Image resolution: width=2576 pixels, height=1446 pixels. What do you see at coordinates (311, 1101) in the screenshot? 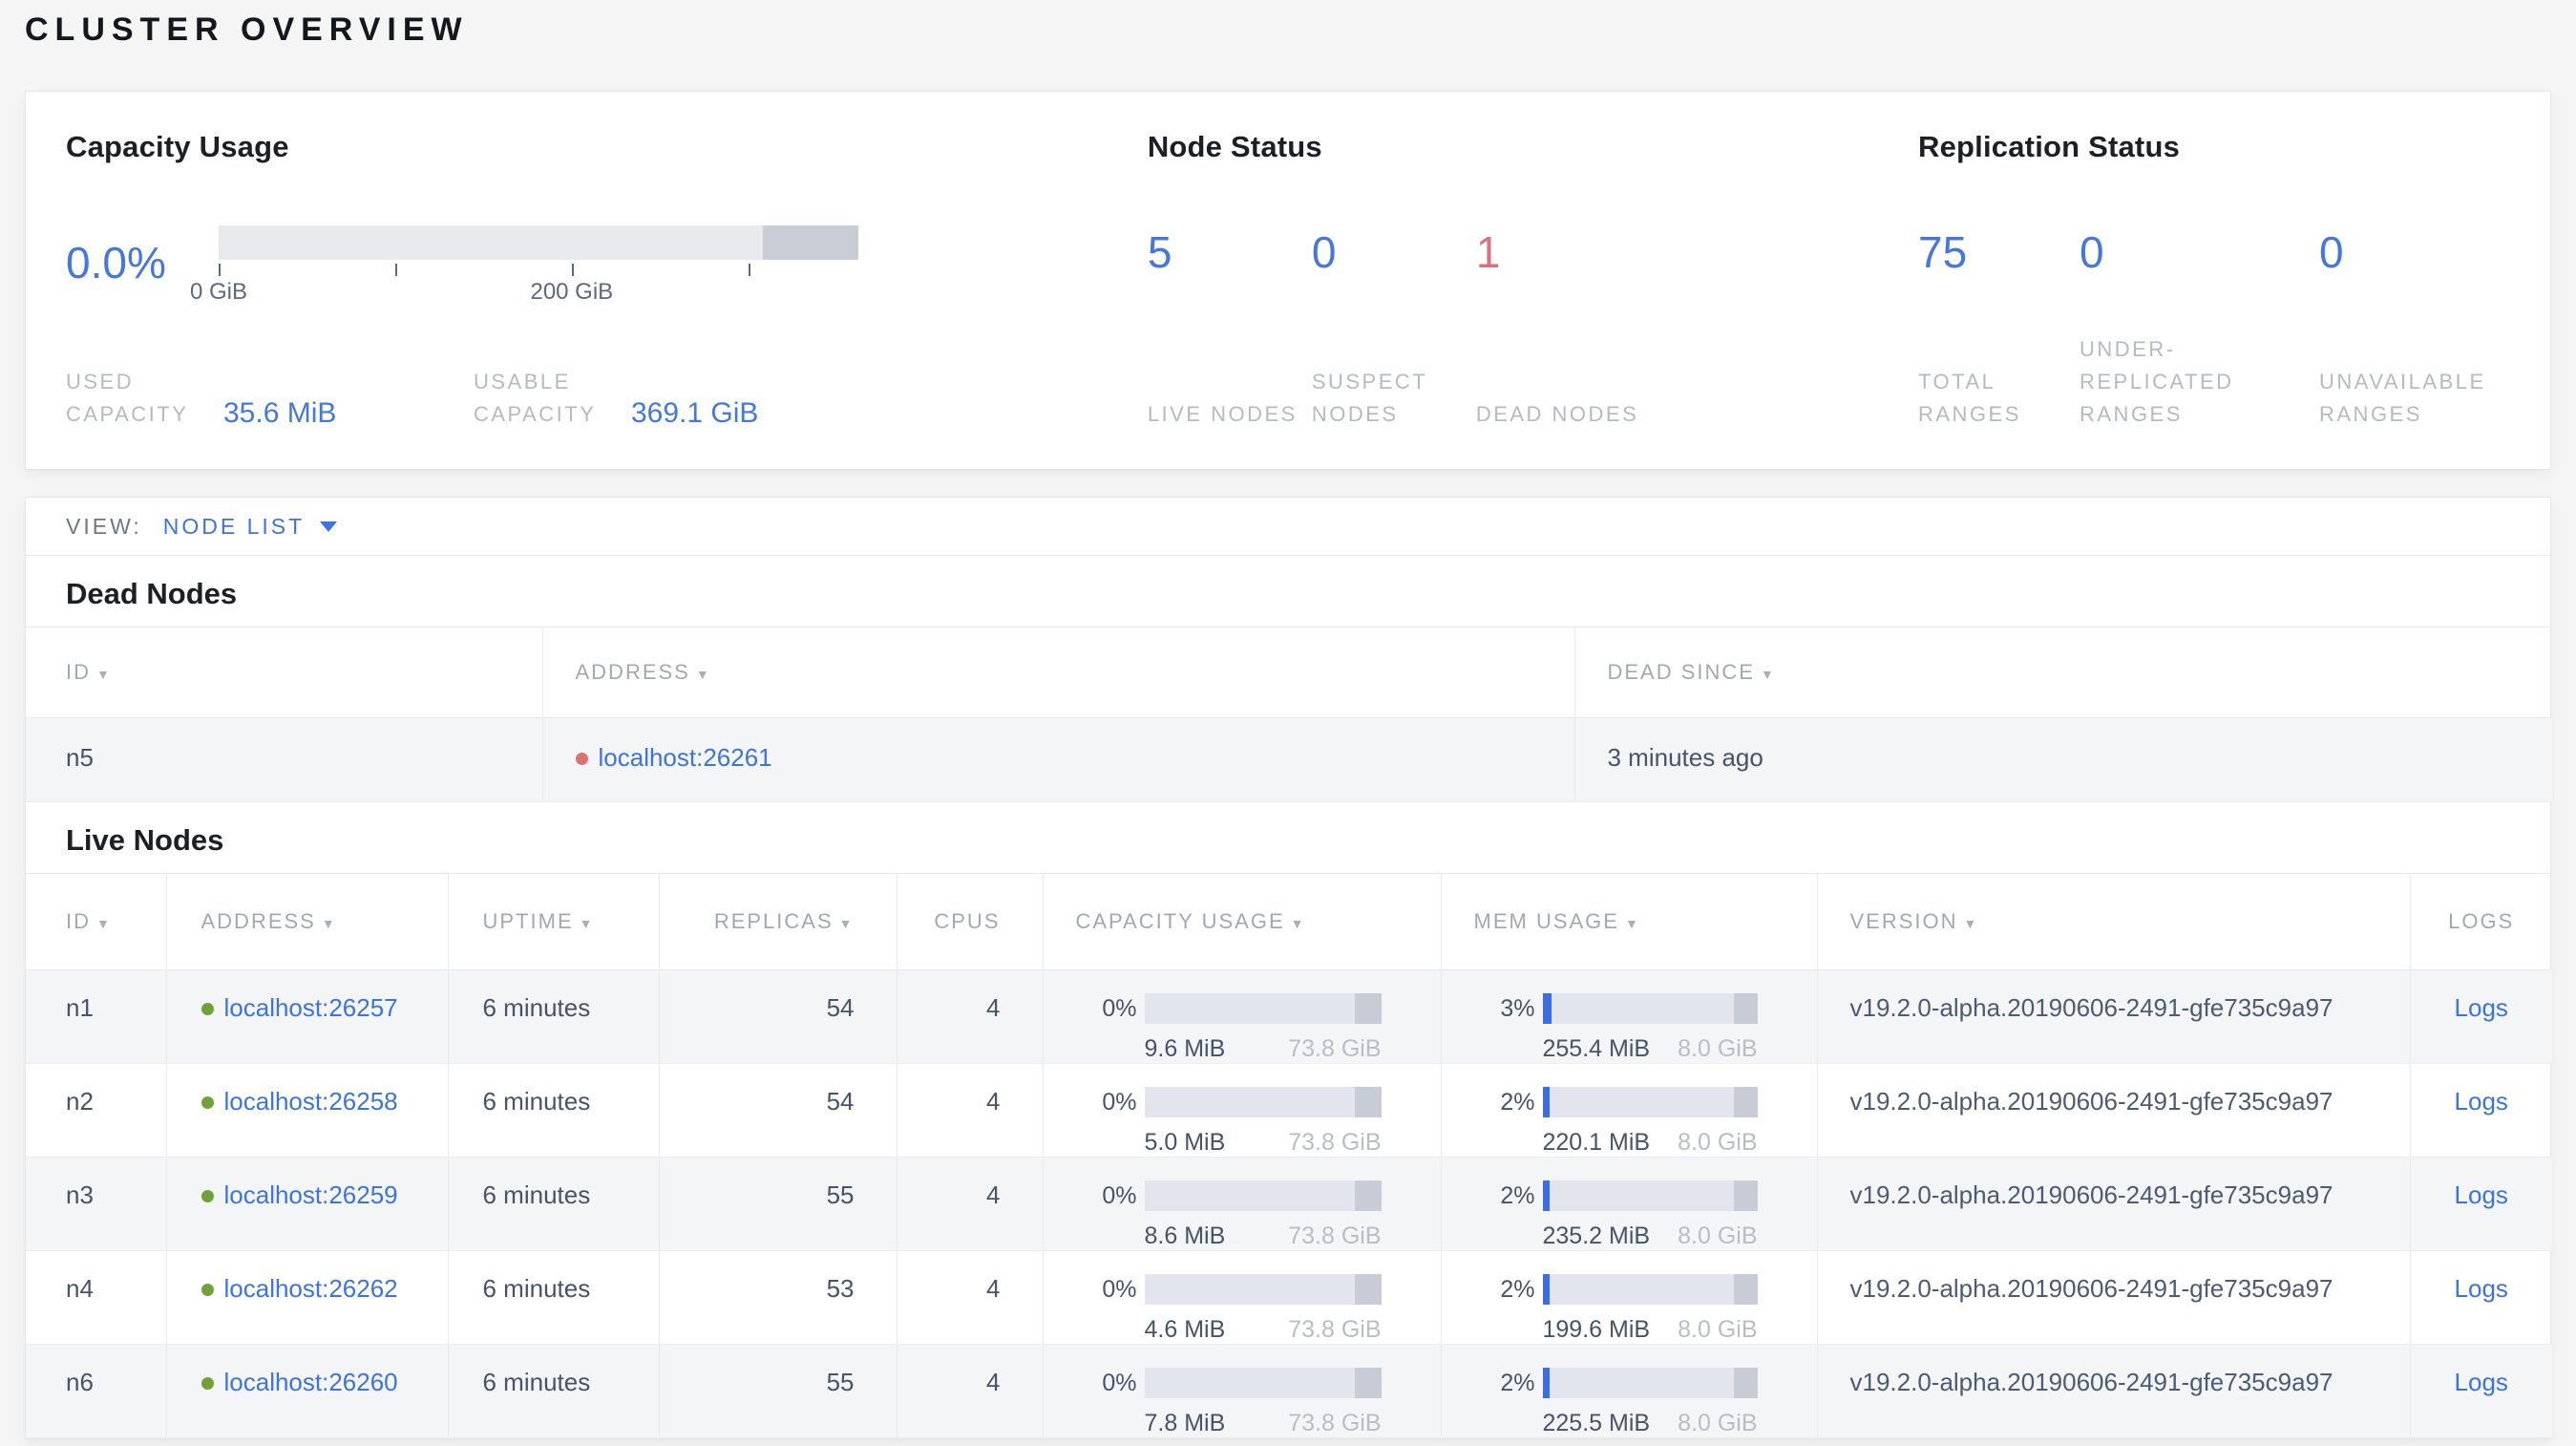
I see `node-address-link: localhost:26258` at bounding box center [311, 1101].